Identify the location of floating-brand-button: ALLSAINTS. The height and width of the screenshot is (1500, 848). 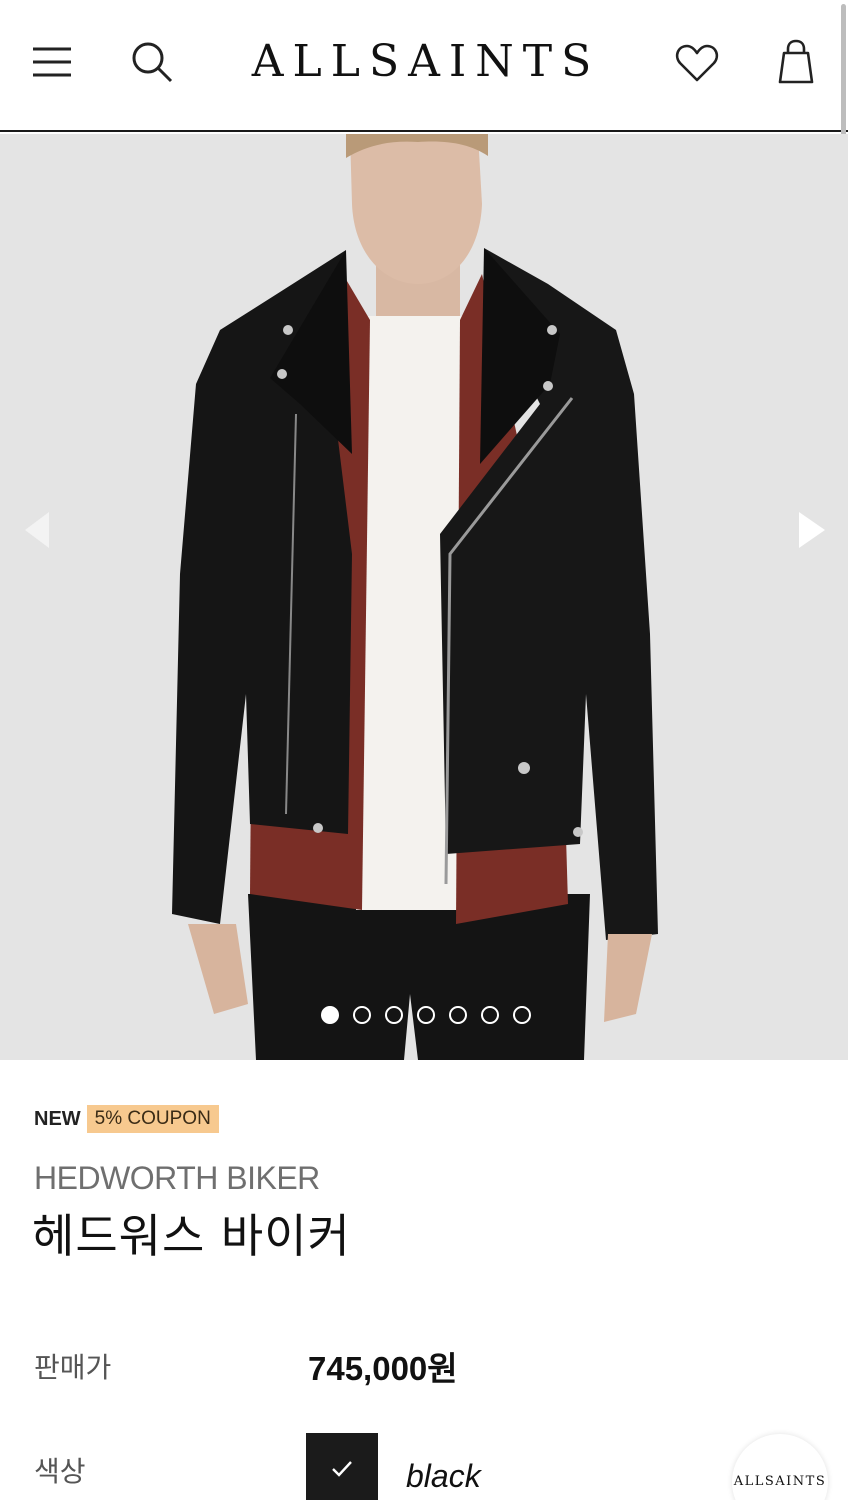
(780, 1467).